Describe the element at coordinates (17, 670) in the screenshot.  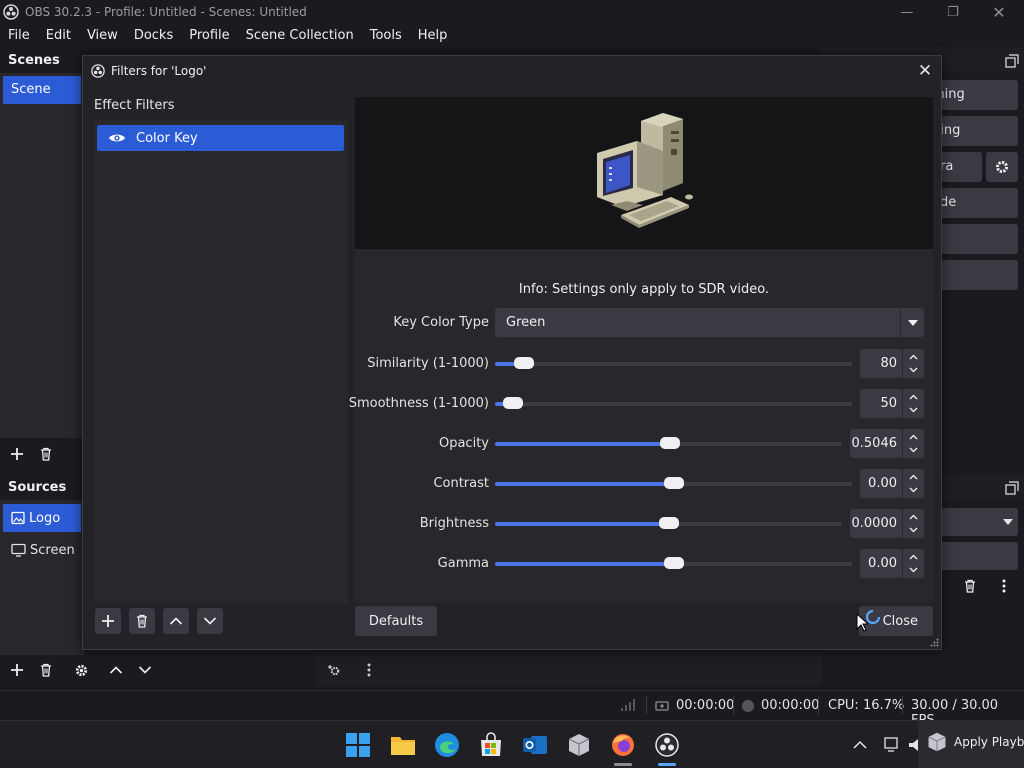
I see `add-source-icon` at that location.